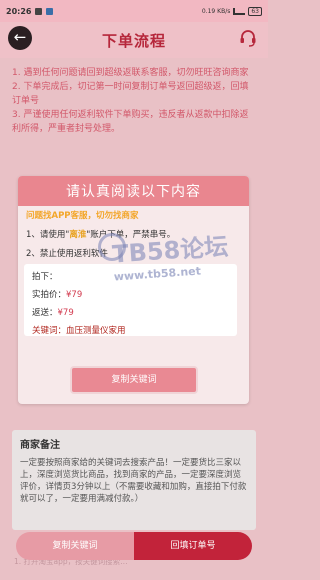  Describe the element at coordinates (49, 331) in the screenshot. I see `keyword-label: 关键词：` at that location.